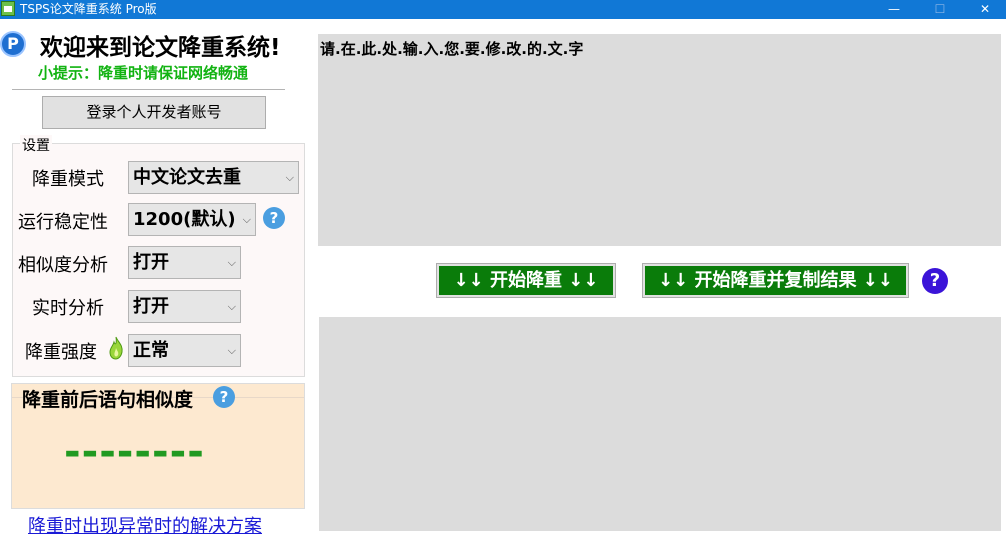 The image size is (1006, 540). What do you see at coordinates (8, 8) in the screenshot?
I see `app-icon` at bounding box center [8, 8].